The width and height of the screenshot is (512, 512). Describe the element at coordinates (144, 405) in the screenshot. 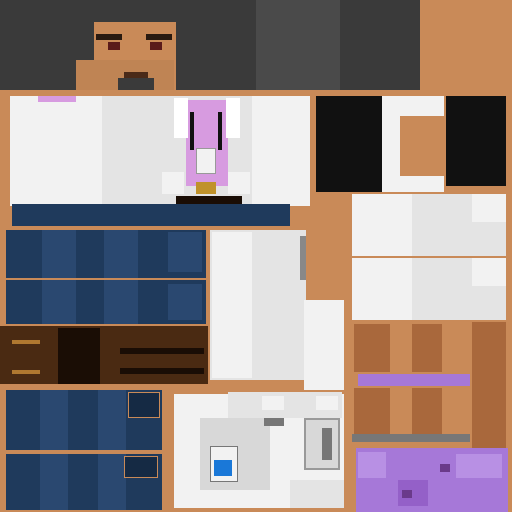

I see `lower-leg-a-box` at that location.